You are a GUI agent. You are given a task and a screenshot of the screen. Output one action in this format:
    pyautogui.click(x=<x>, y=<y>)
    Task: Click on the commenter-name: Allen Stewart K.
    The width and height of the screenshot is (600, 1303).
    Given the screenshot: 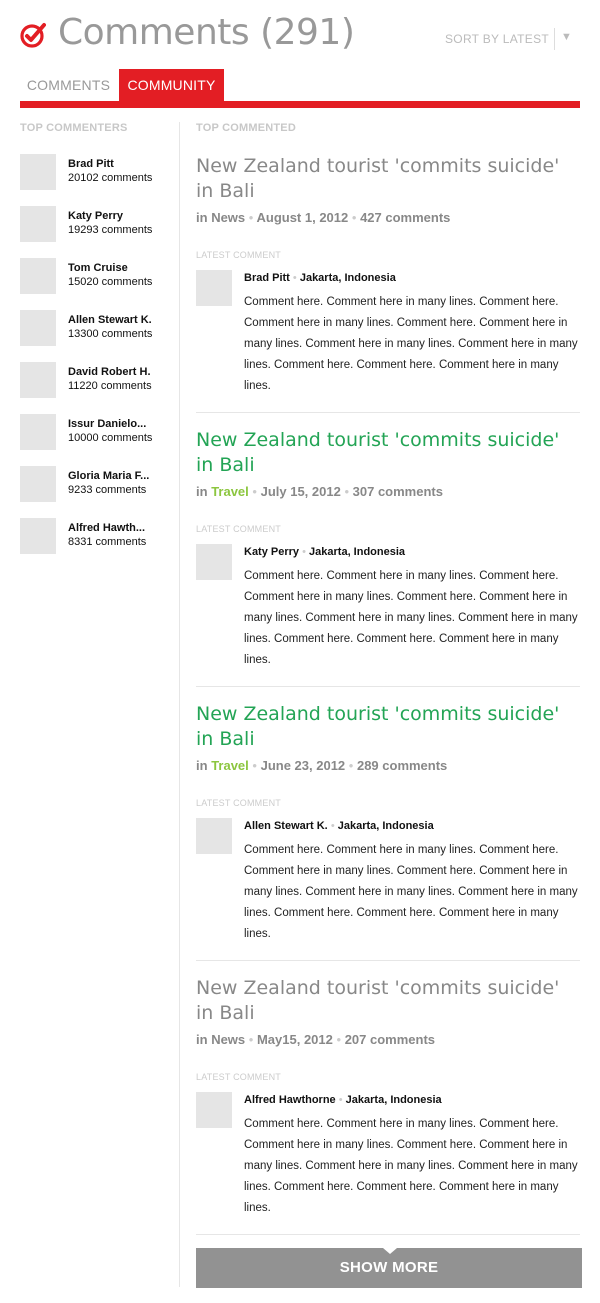 What is the action you would take?
    pyautogui.click(x=110, y=320)
    